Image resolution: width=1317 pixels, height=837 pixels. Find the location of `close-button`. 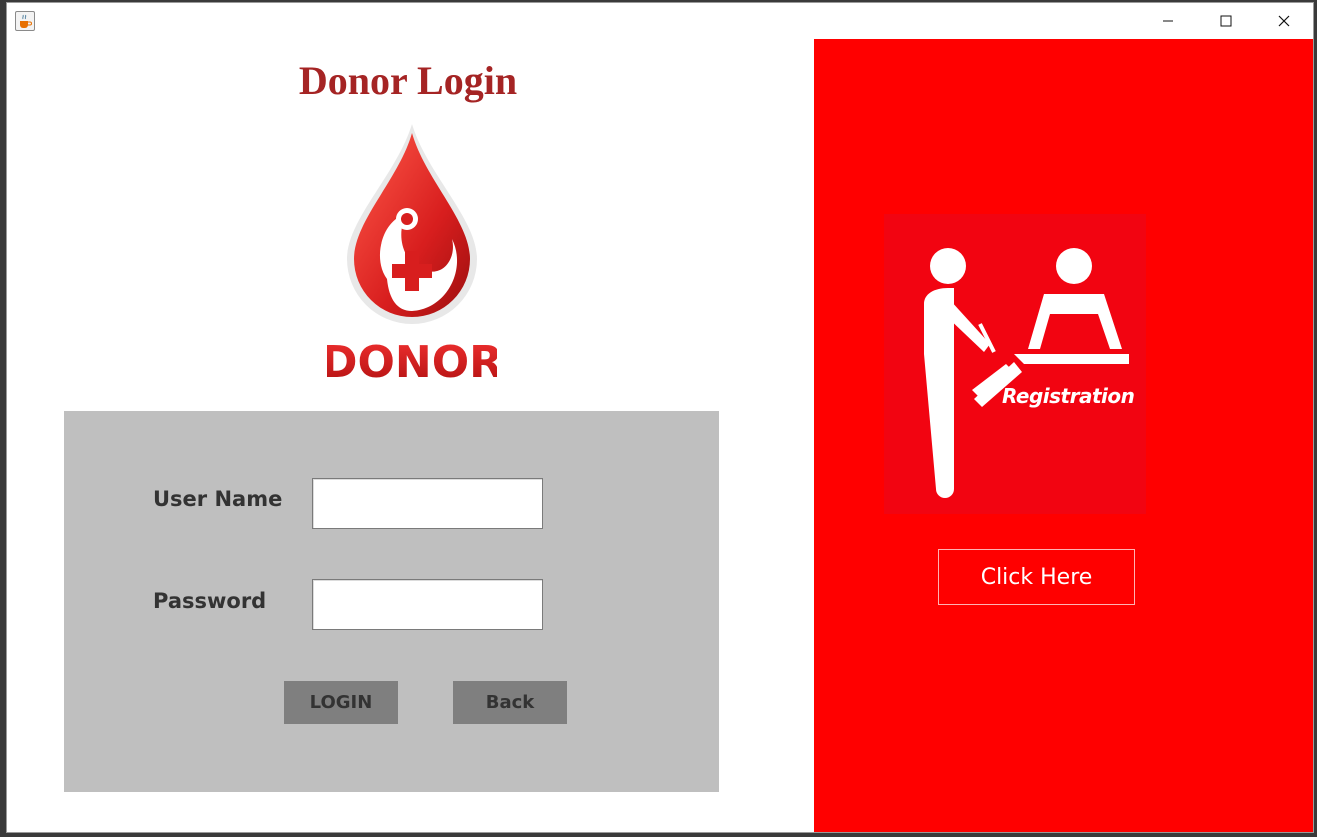

close-button is located at coordinates (1284, 21).